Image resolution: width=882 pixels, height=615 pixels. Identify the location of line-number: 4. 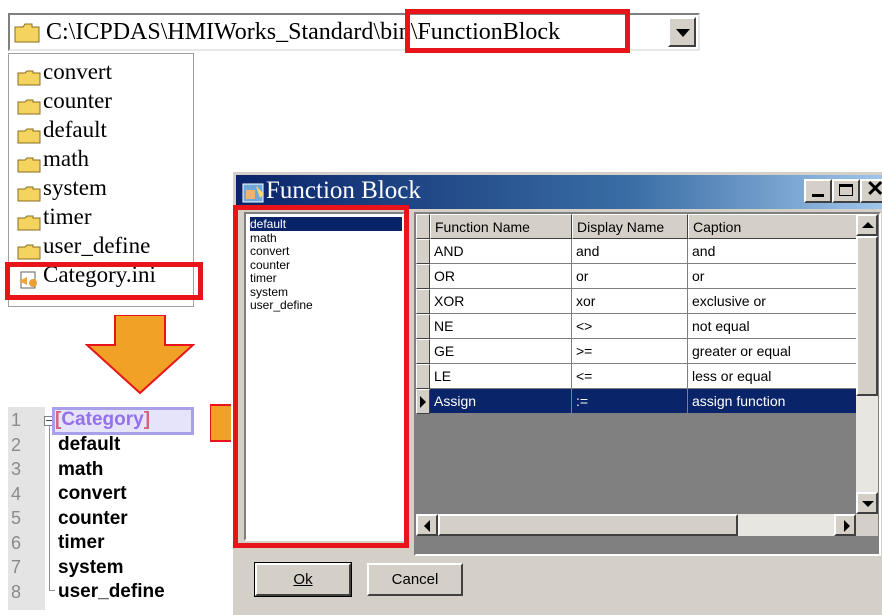
(16, 493).